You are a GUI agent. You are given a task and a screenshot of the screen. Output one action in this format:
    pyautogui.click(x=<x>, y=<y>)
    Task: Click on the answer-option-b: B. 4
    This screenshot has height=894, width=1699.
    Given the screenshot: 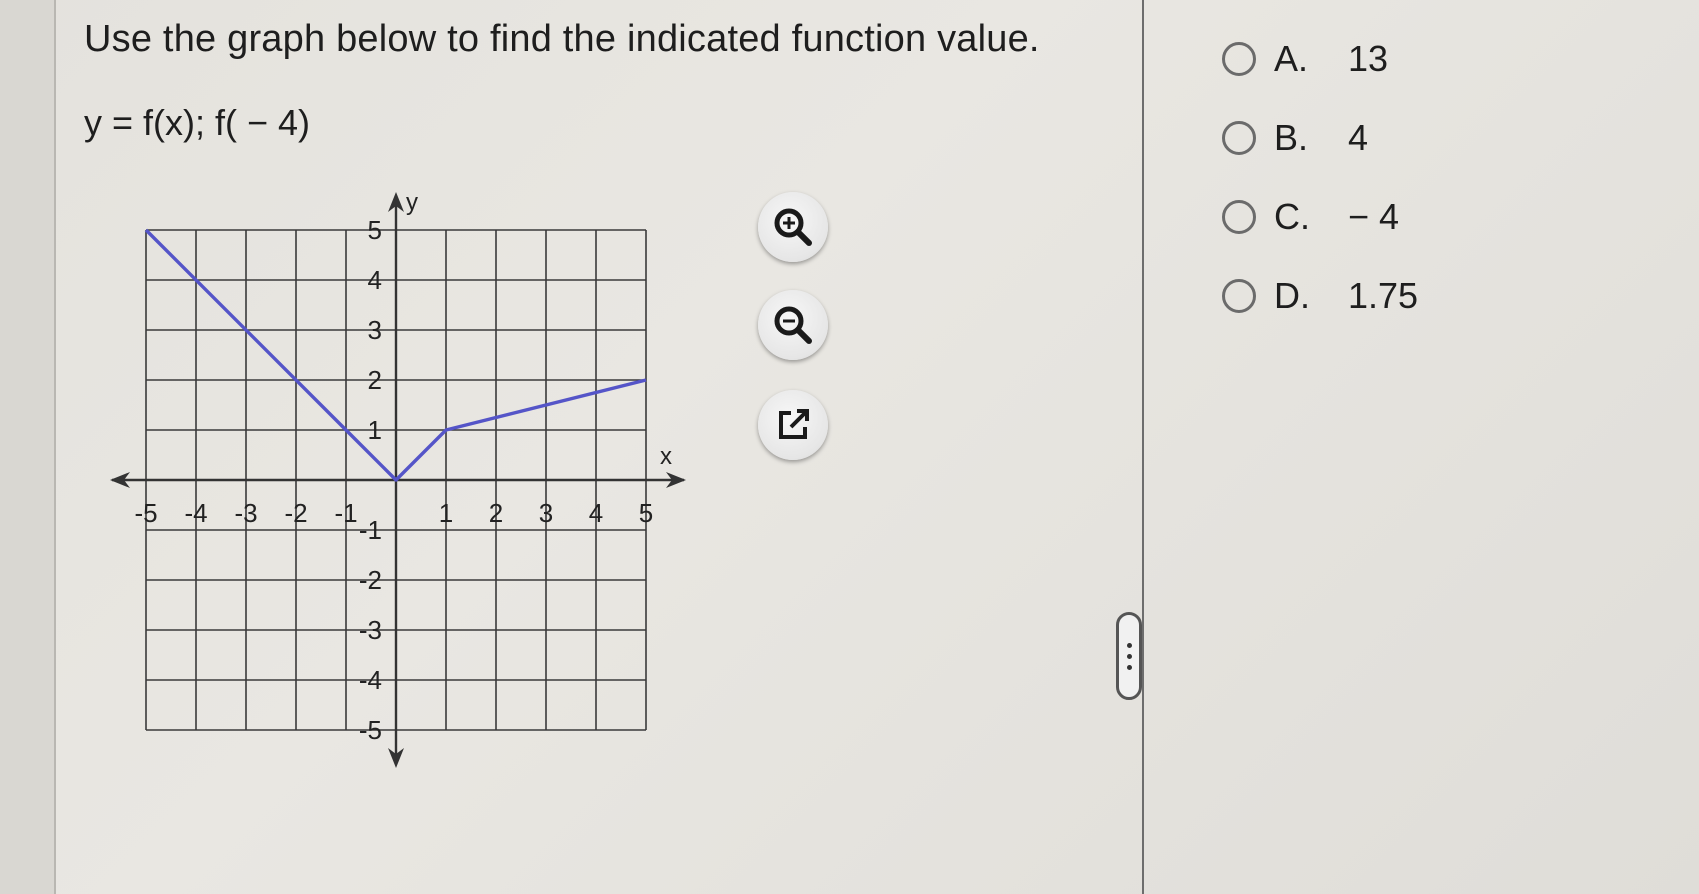 What is the action you would take?
    pyautogui.click(x=1320, y=137)
    